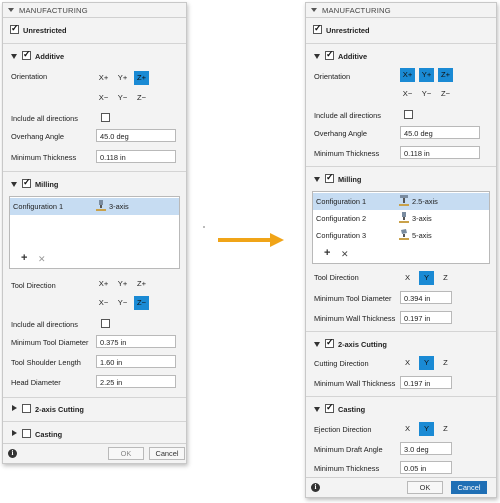  Describe the element at coordinates (445, 363) in the screenshot. I see `cut-z-button: Z` at that location.